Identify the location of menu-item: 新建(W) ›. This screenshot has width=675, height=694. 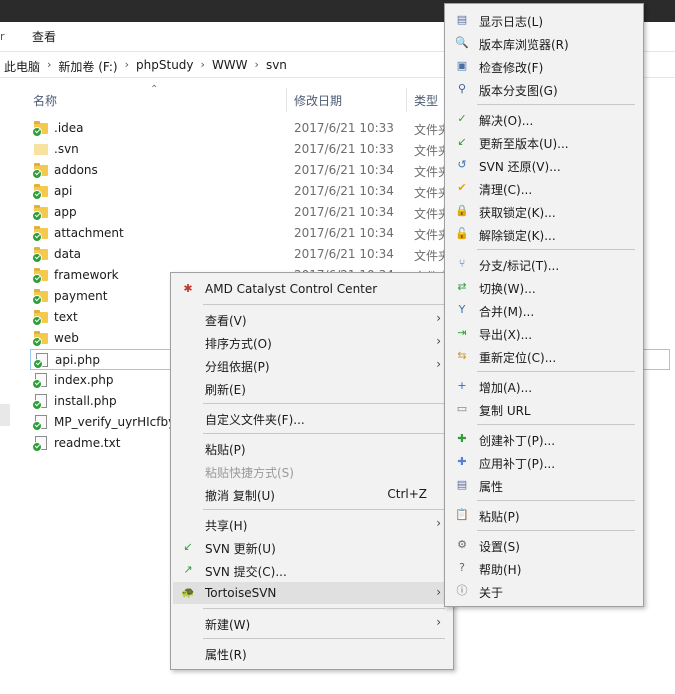
(312, 623).